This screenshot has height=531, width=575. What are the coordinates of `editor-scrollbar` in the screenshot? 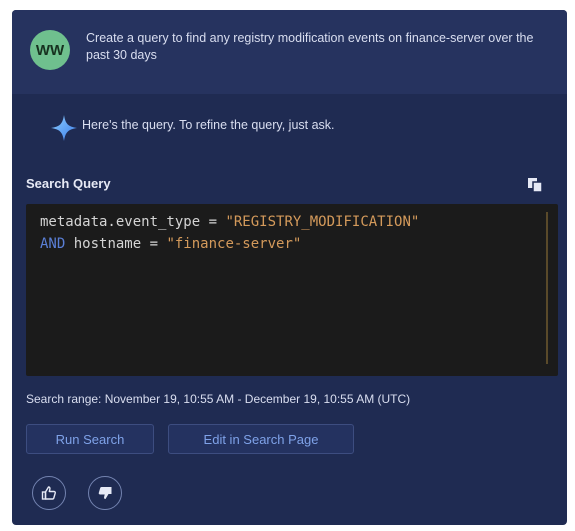 It's located at (547, 288).